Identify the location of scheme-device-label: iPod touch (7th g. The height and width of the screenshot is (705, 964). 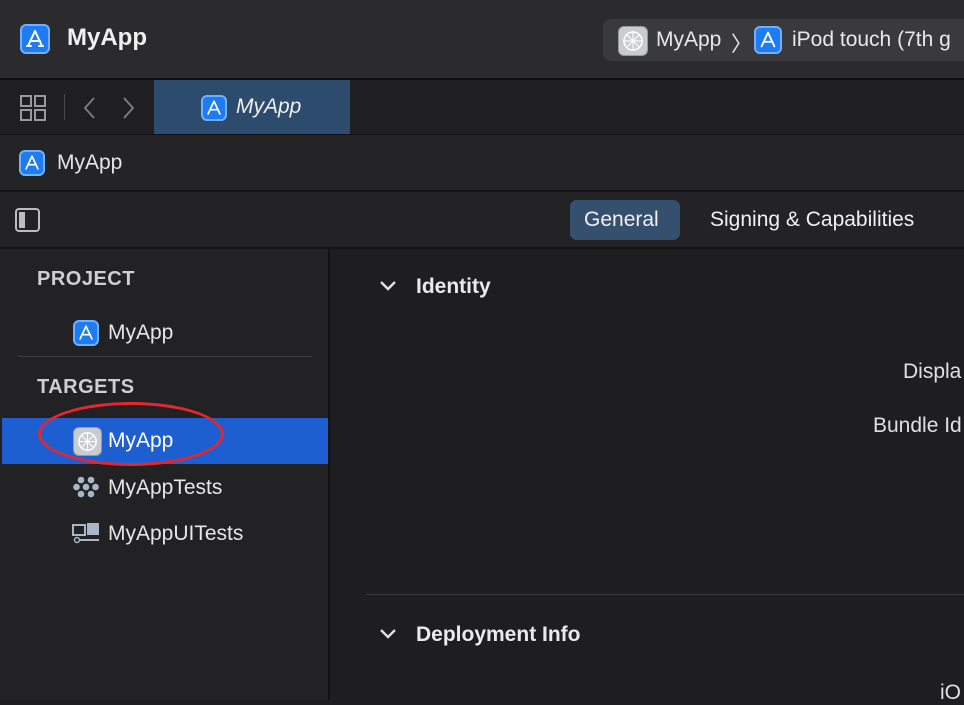
(871, 40).